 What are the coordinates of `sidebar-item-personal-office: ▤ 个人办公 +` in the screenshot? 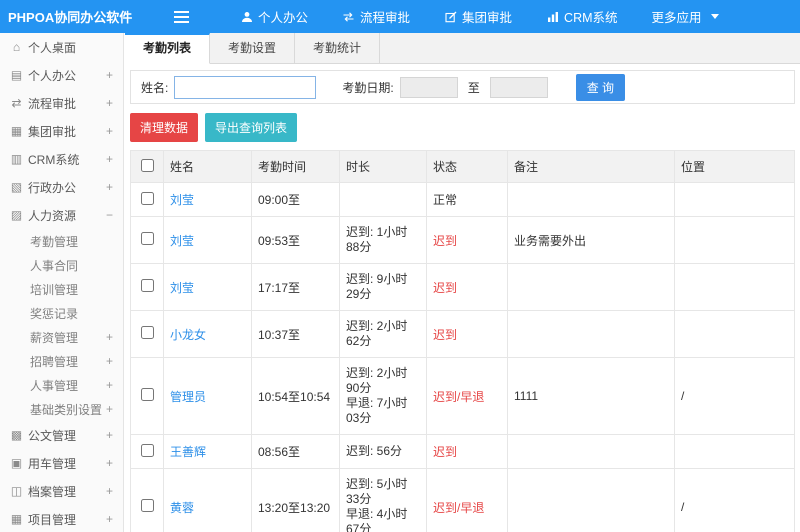 It's located at (61, 75).